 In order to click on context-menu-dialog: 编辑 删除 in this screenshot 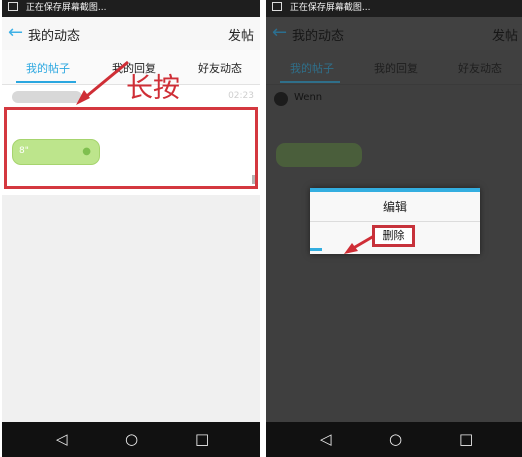, I will do `click(395, 221)`.